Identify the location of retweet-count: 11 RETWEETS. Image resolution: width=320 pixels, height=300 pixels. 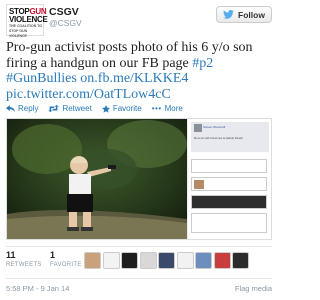
(24, 259).